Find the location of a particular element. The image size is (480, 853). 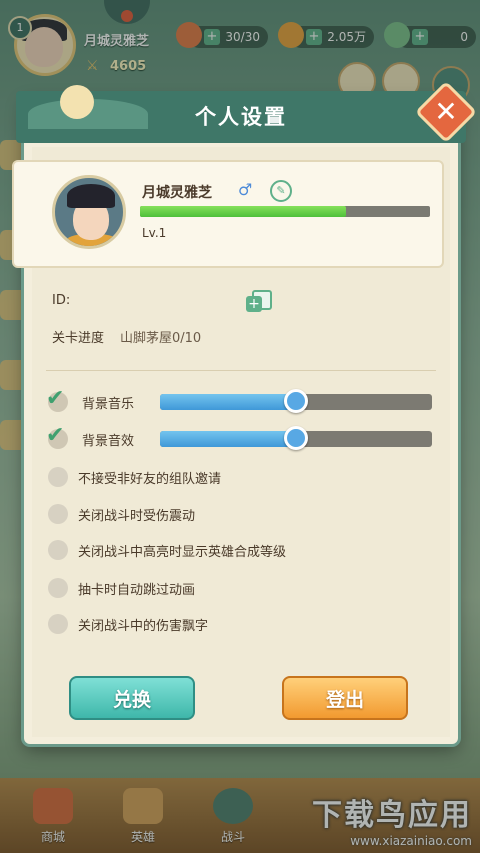

modal-header: 个人设置 is located at coordinates (241, 114).